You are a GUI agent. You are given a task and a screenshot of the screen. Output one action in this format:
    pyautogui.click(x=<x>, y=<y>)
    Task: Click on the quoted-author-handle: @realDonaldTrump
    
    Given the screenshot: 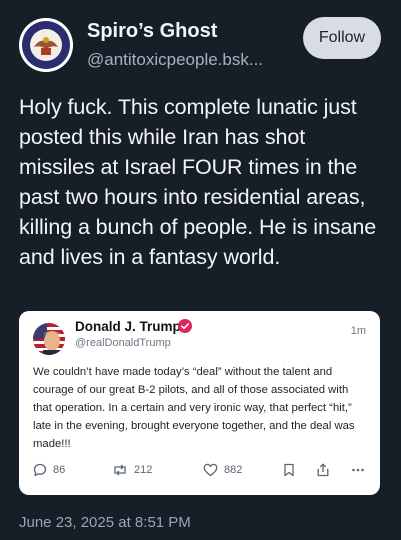 What is the action you would take?
    pyautogui.click(x=123, y=343)
    